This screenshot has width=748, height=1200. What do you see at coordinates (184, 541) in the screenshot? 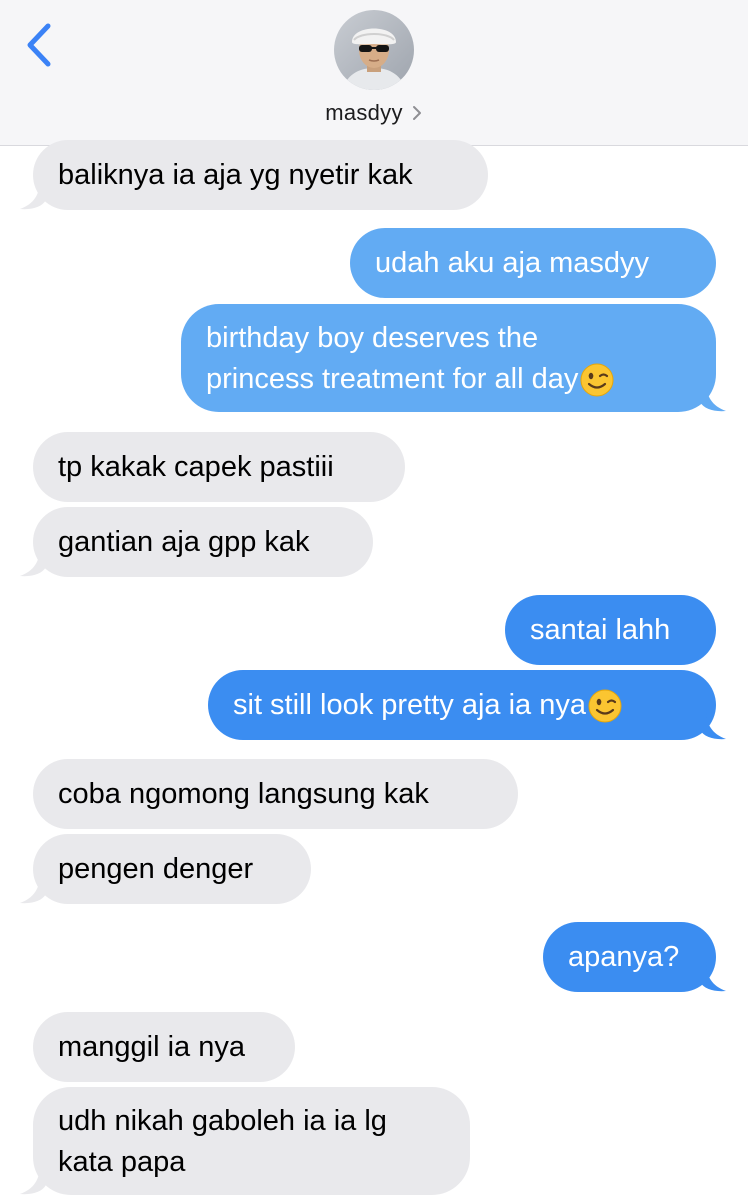
I see `message-text: gantian aja gpp kak` at bounding box center [184, 541].